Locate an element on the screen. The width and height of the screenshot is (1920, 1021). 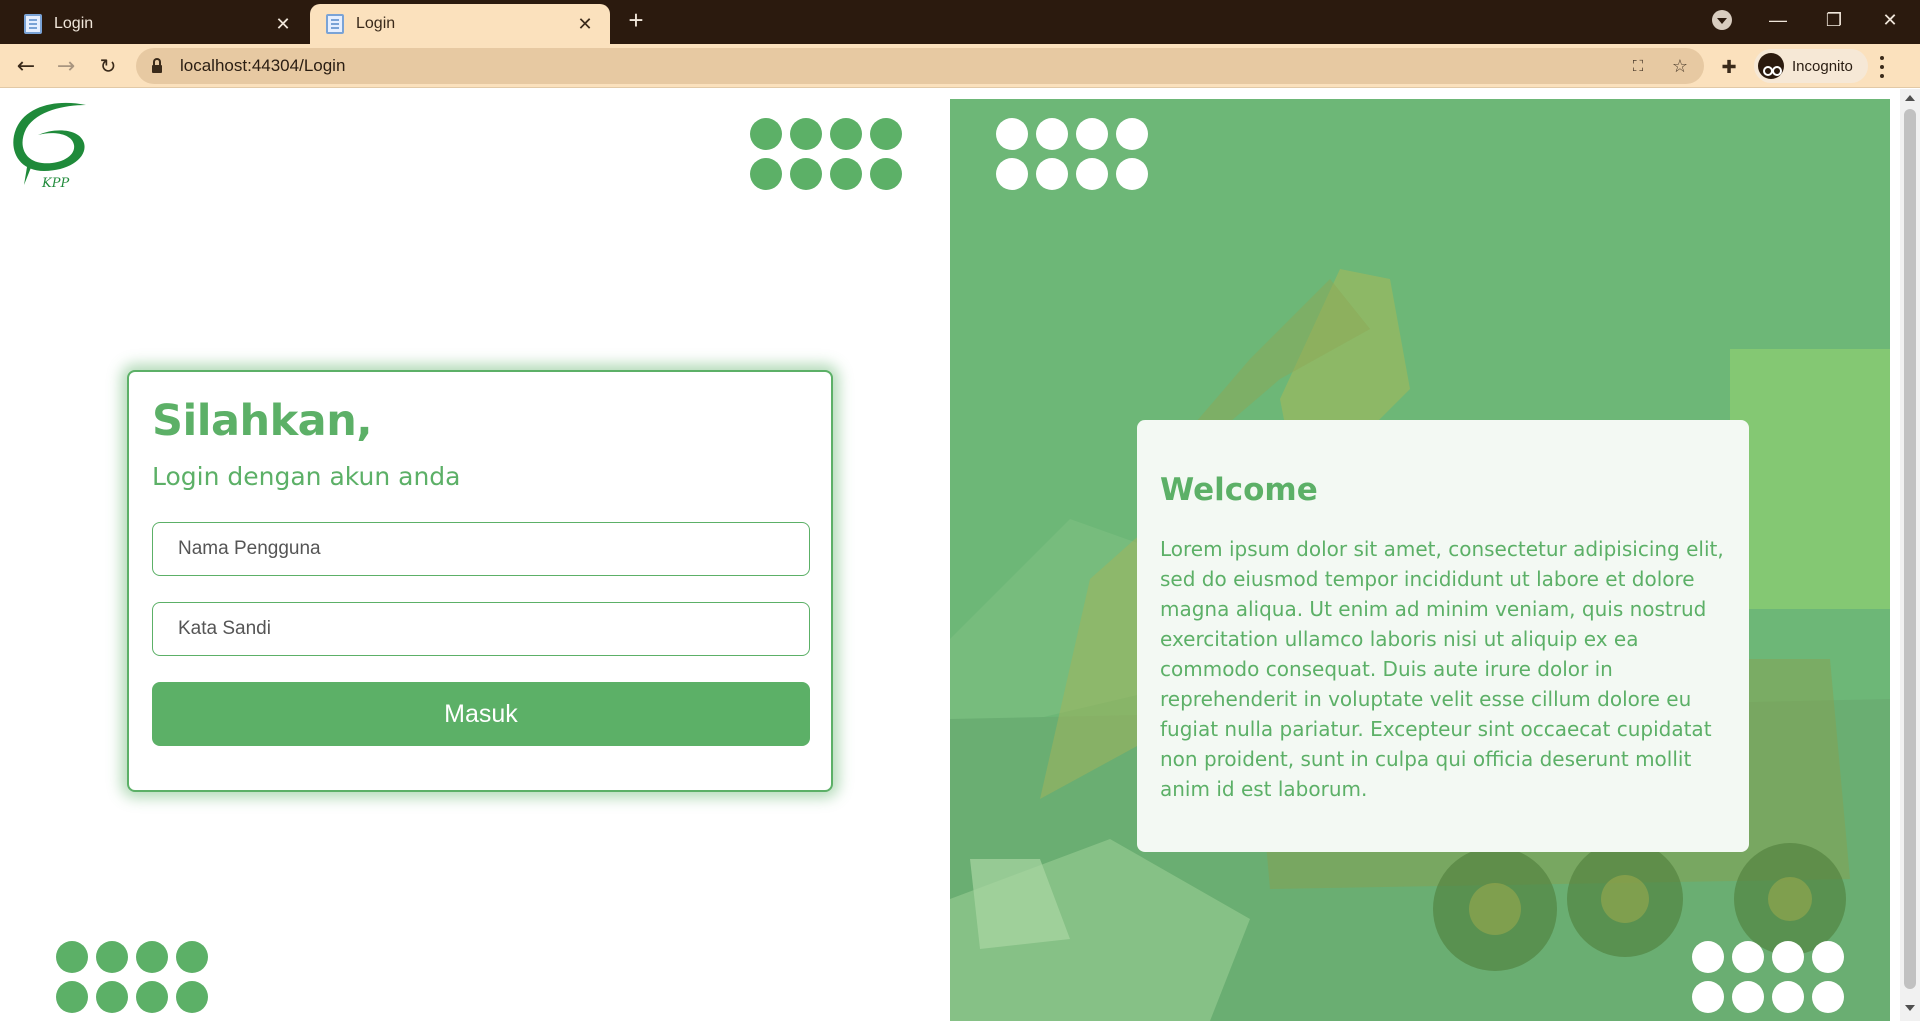
login-button: Masuk is located at coordinates (481, 714).